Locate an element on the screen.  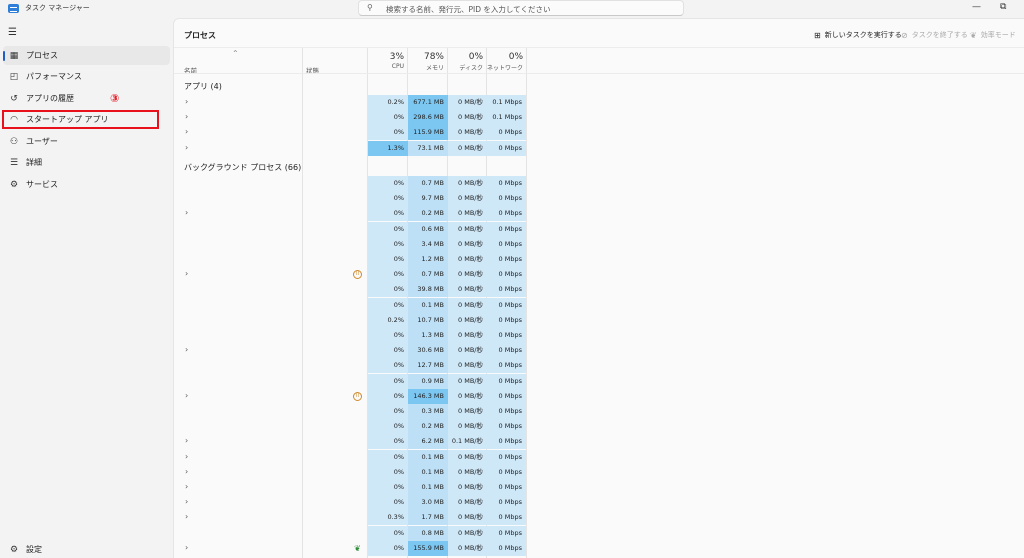
mem-cell: 30.6 MB is located at coordinates (428, 351).